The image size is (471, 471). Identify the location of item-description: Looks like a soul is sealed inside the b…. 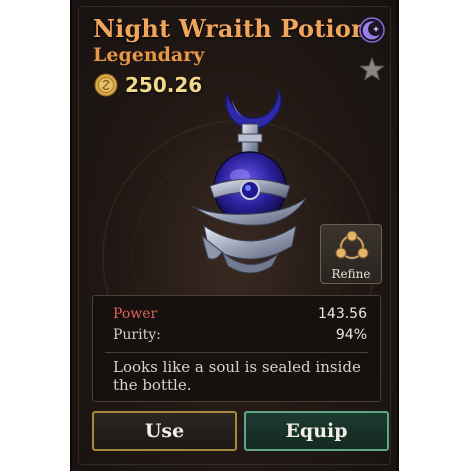
(237, 376).